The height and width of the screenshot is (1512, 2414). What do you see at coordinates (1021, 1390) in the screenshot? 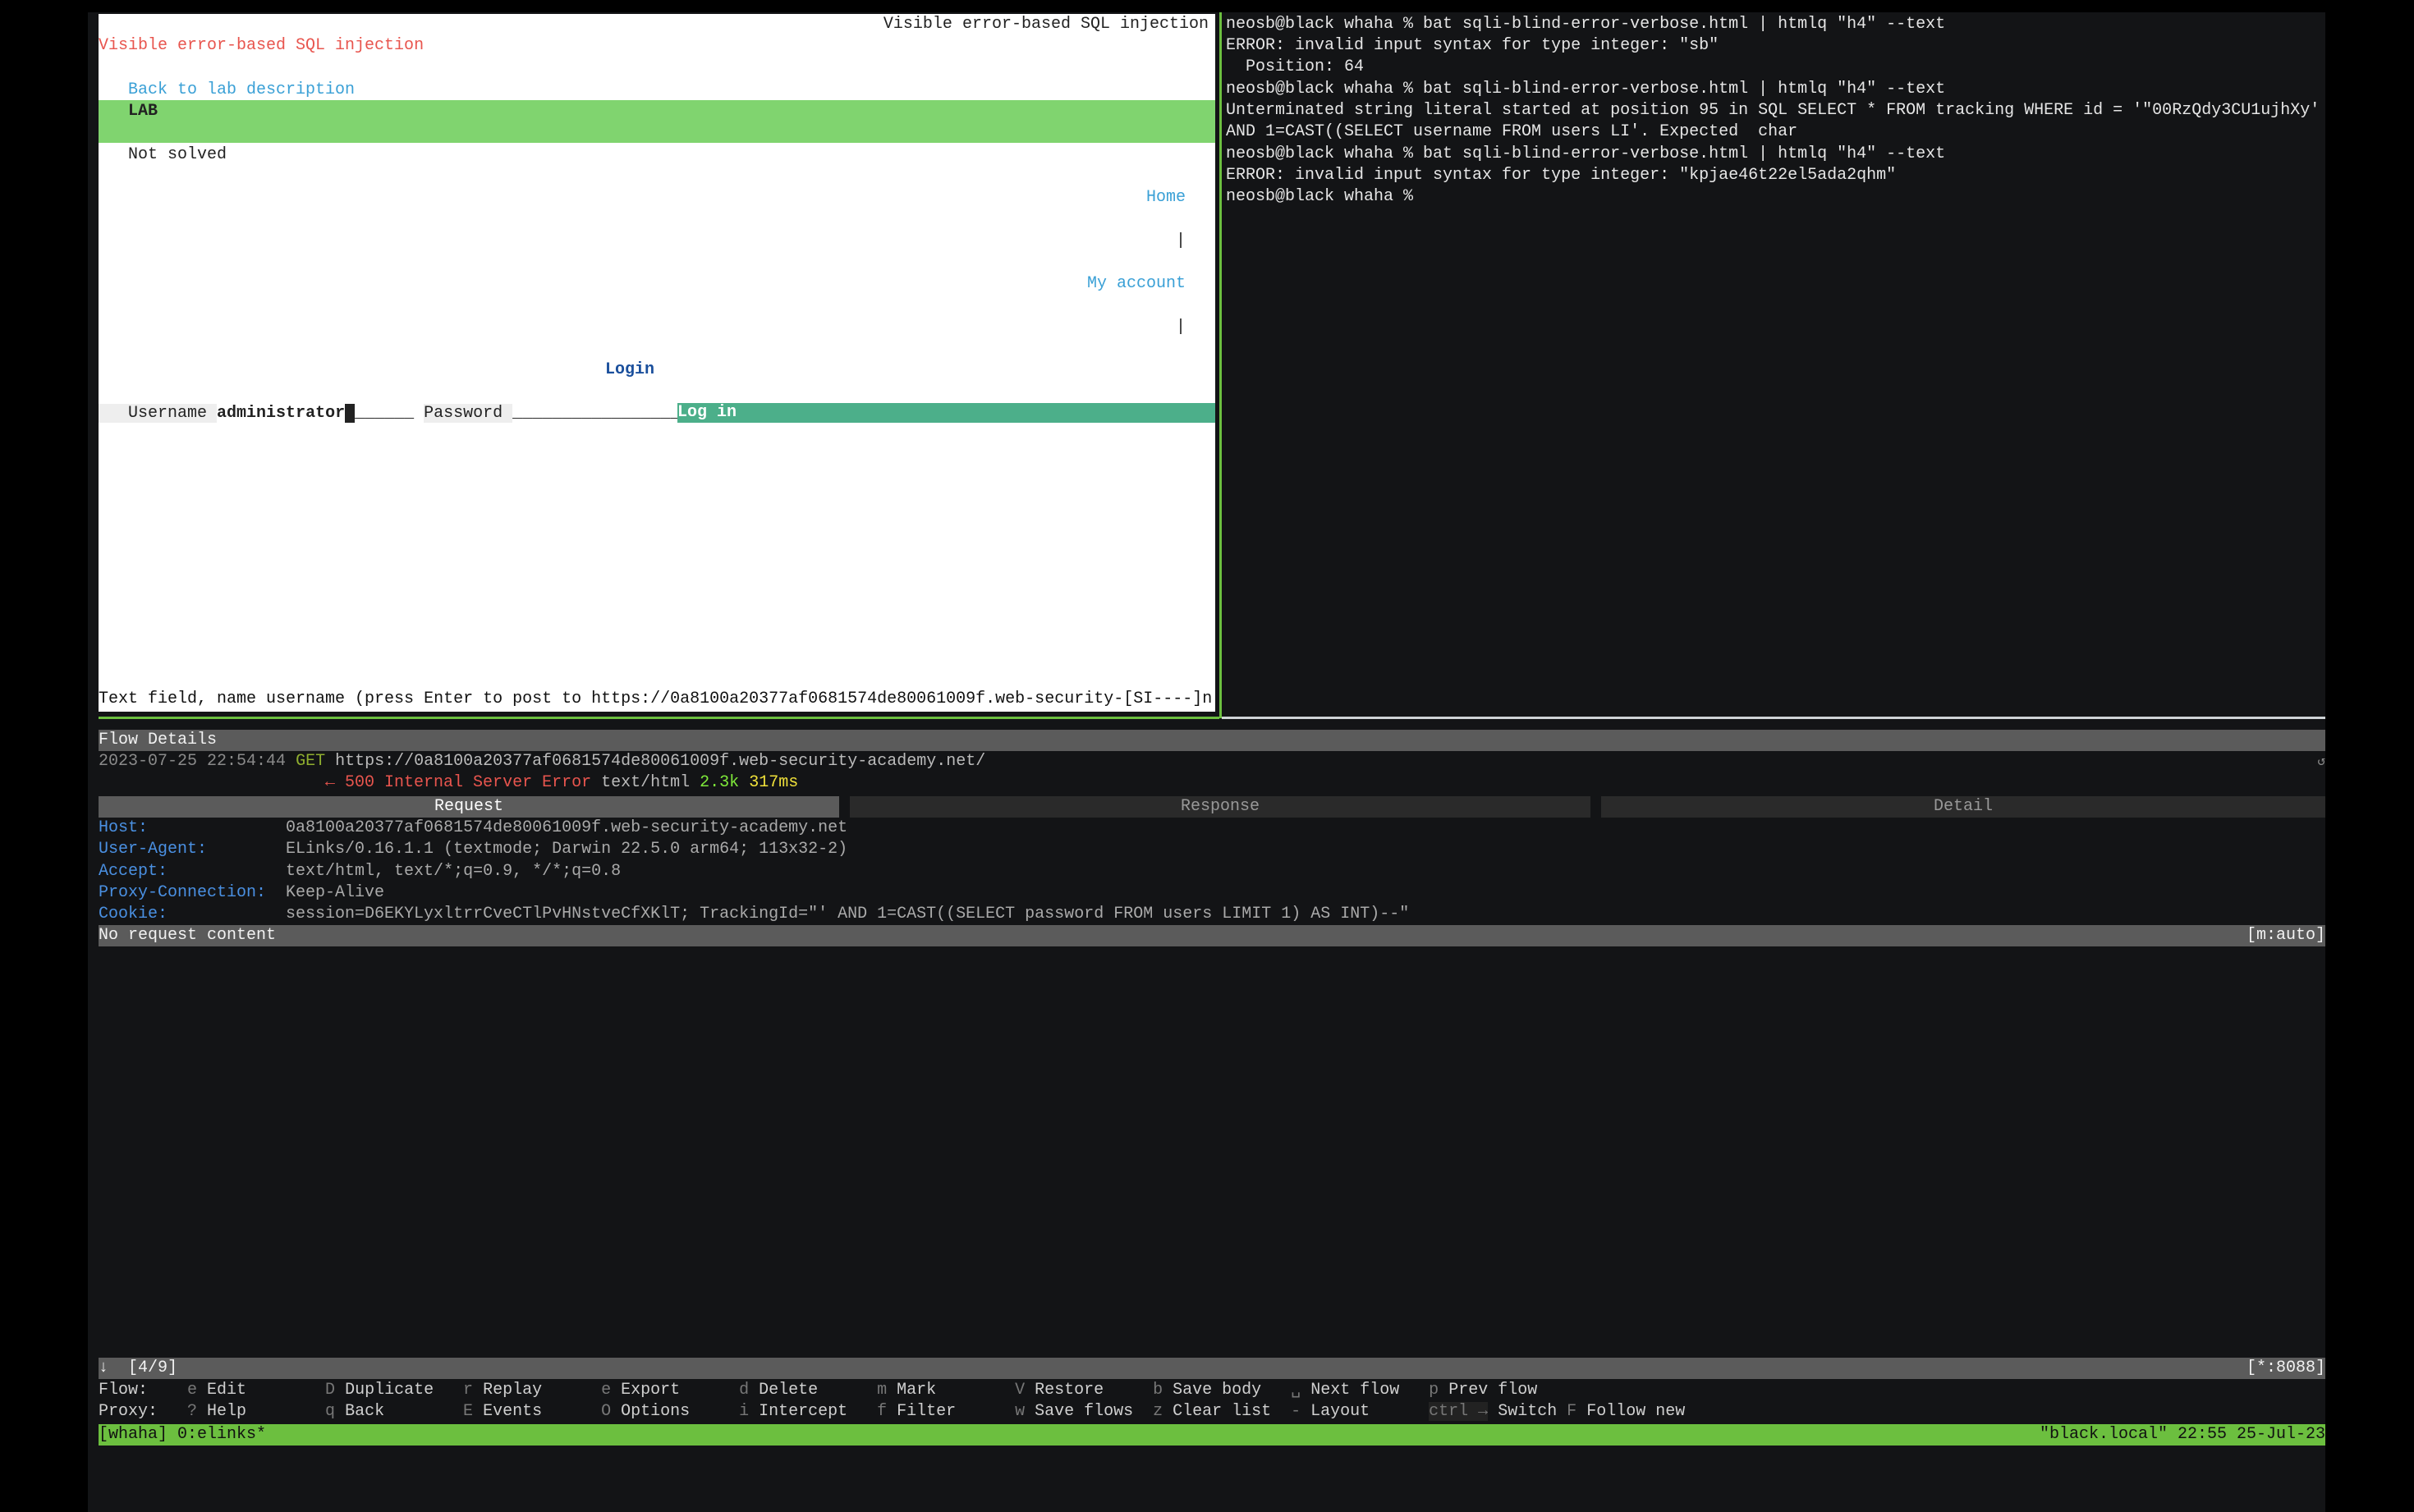
I see `key-hint: V` at bounding box center [1021, 1390].